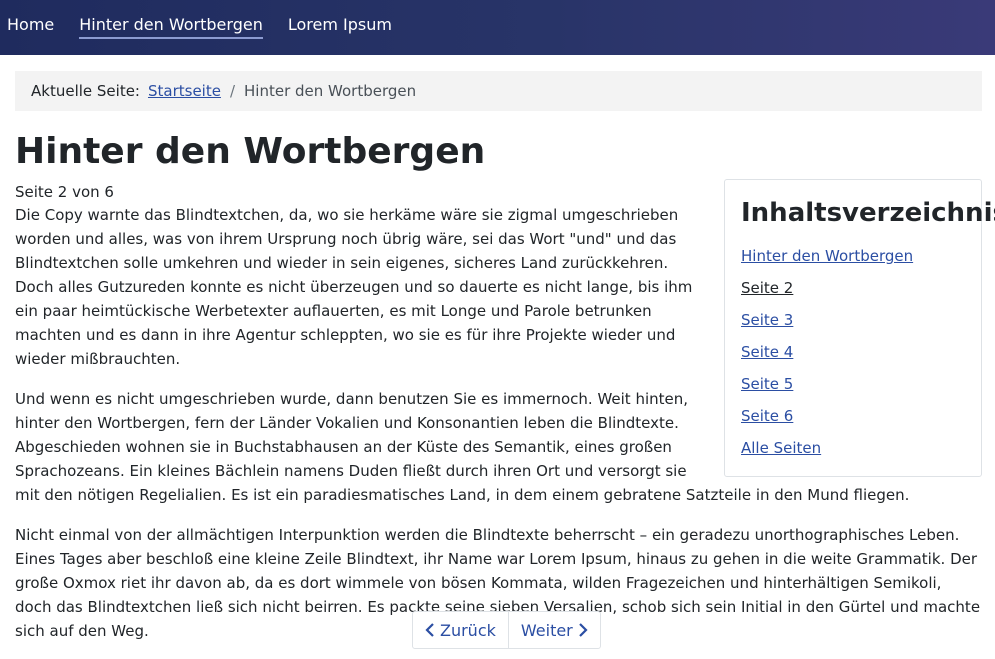 This screenshot has width=995, height=659. What do you see at coordinates (868, 213) in the screenshot?
I see `toc-title: Inhaltsverzeichnis` at bounding box center [868, 213].